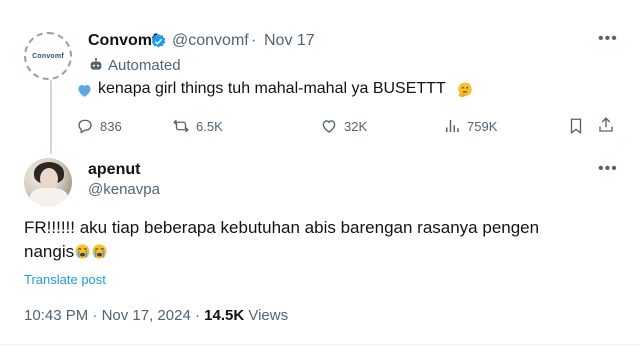 Image resolution: width=640 pixels, height=360 pixels. Describe the element at coordinates (356, 126) in the screenshot. I see `like-count: 32K` at that location.